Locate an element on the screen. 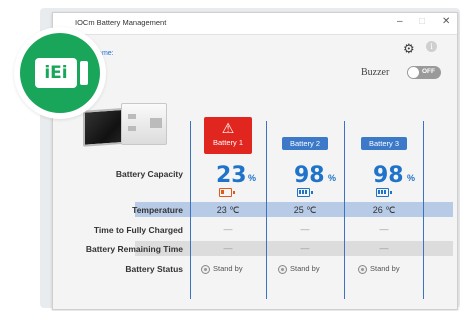 The height and width of the screenshot is (311, 468). battery-1-temperature: 23 ℃ is located at coordinates (228, 210).